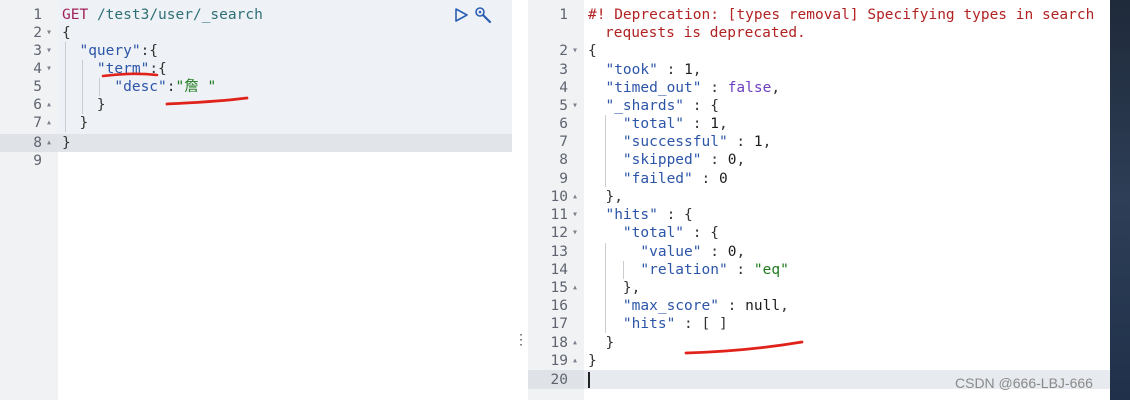 Image resolution: width=1130 pixels, height=400 pixels. What do you see at coordinates (110, 51) in the screenshot?
I see `code-line: "query":{` at bounding box center [110, 51].